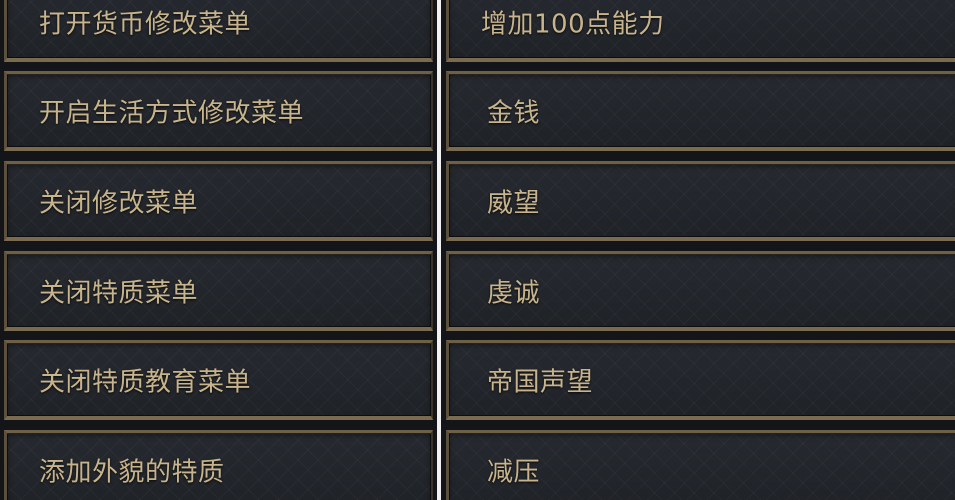  I want to click on menu-item-close-traits-menu: 关闭特质菜单, so click(218, 291).